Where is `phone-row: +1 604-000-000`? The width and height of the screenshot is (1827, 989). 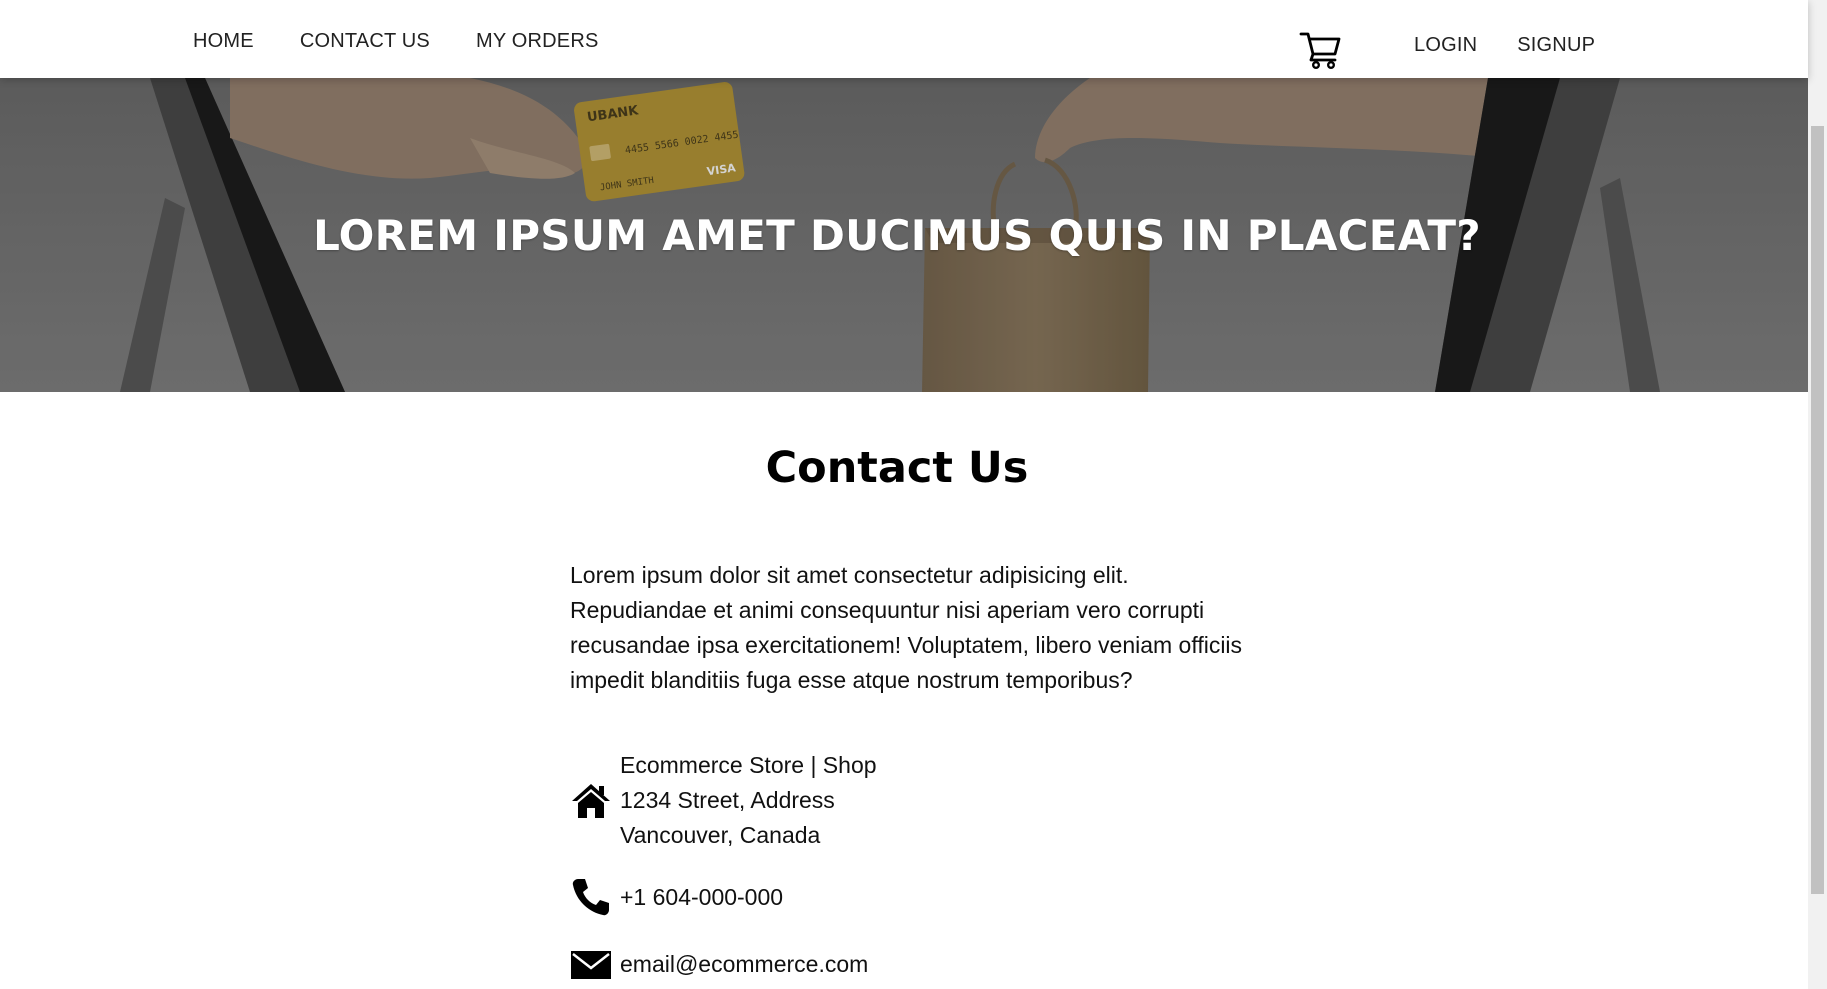
phone-row: +1 604-000-000 is located at coordinates (676, 897).